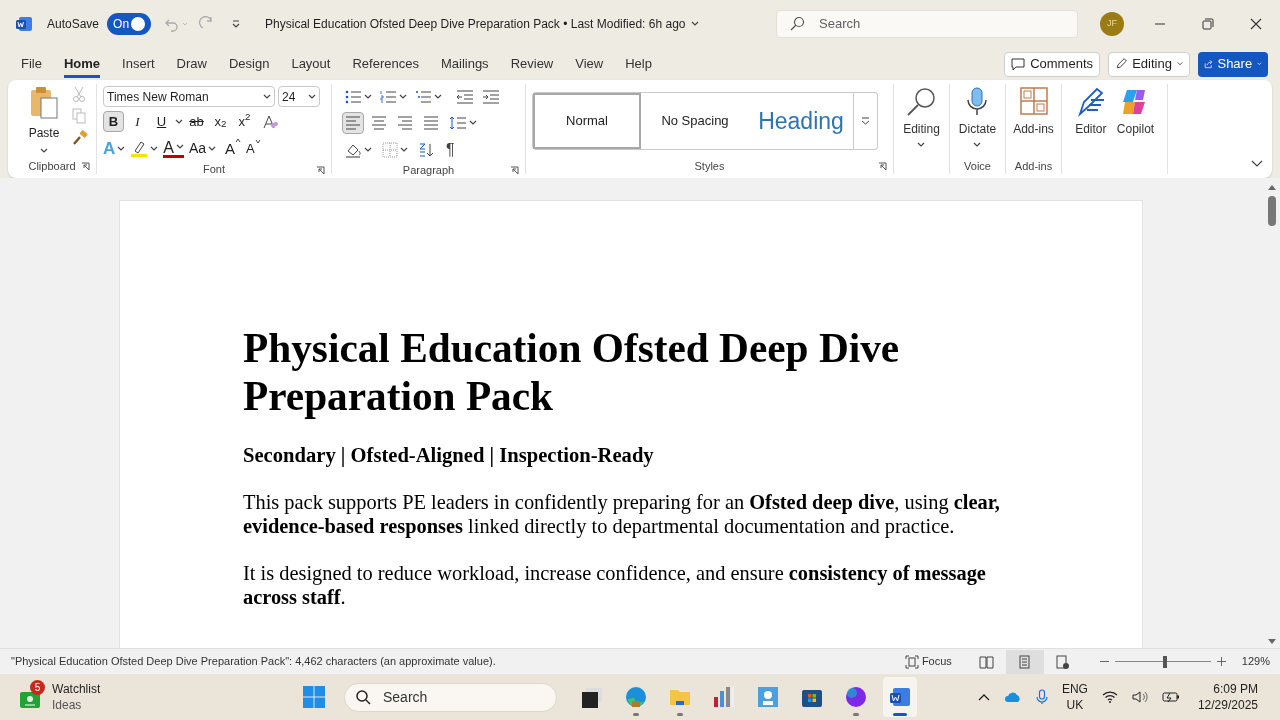 Image resolution: width=1280 pixels, height=720 pixels. Describe the element at coordinates (113, 121) in the screenshot. I see `format-button: B` at that location.